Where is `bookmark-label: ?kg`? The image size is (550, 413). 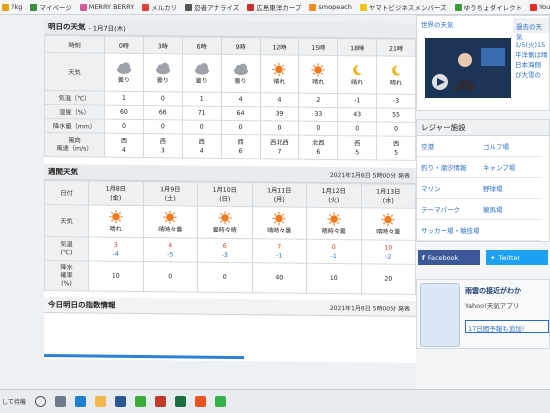
bookmark-label: ?kg is located at coordinates (17, 7).